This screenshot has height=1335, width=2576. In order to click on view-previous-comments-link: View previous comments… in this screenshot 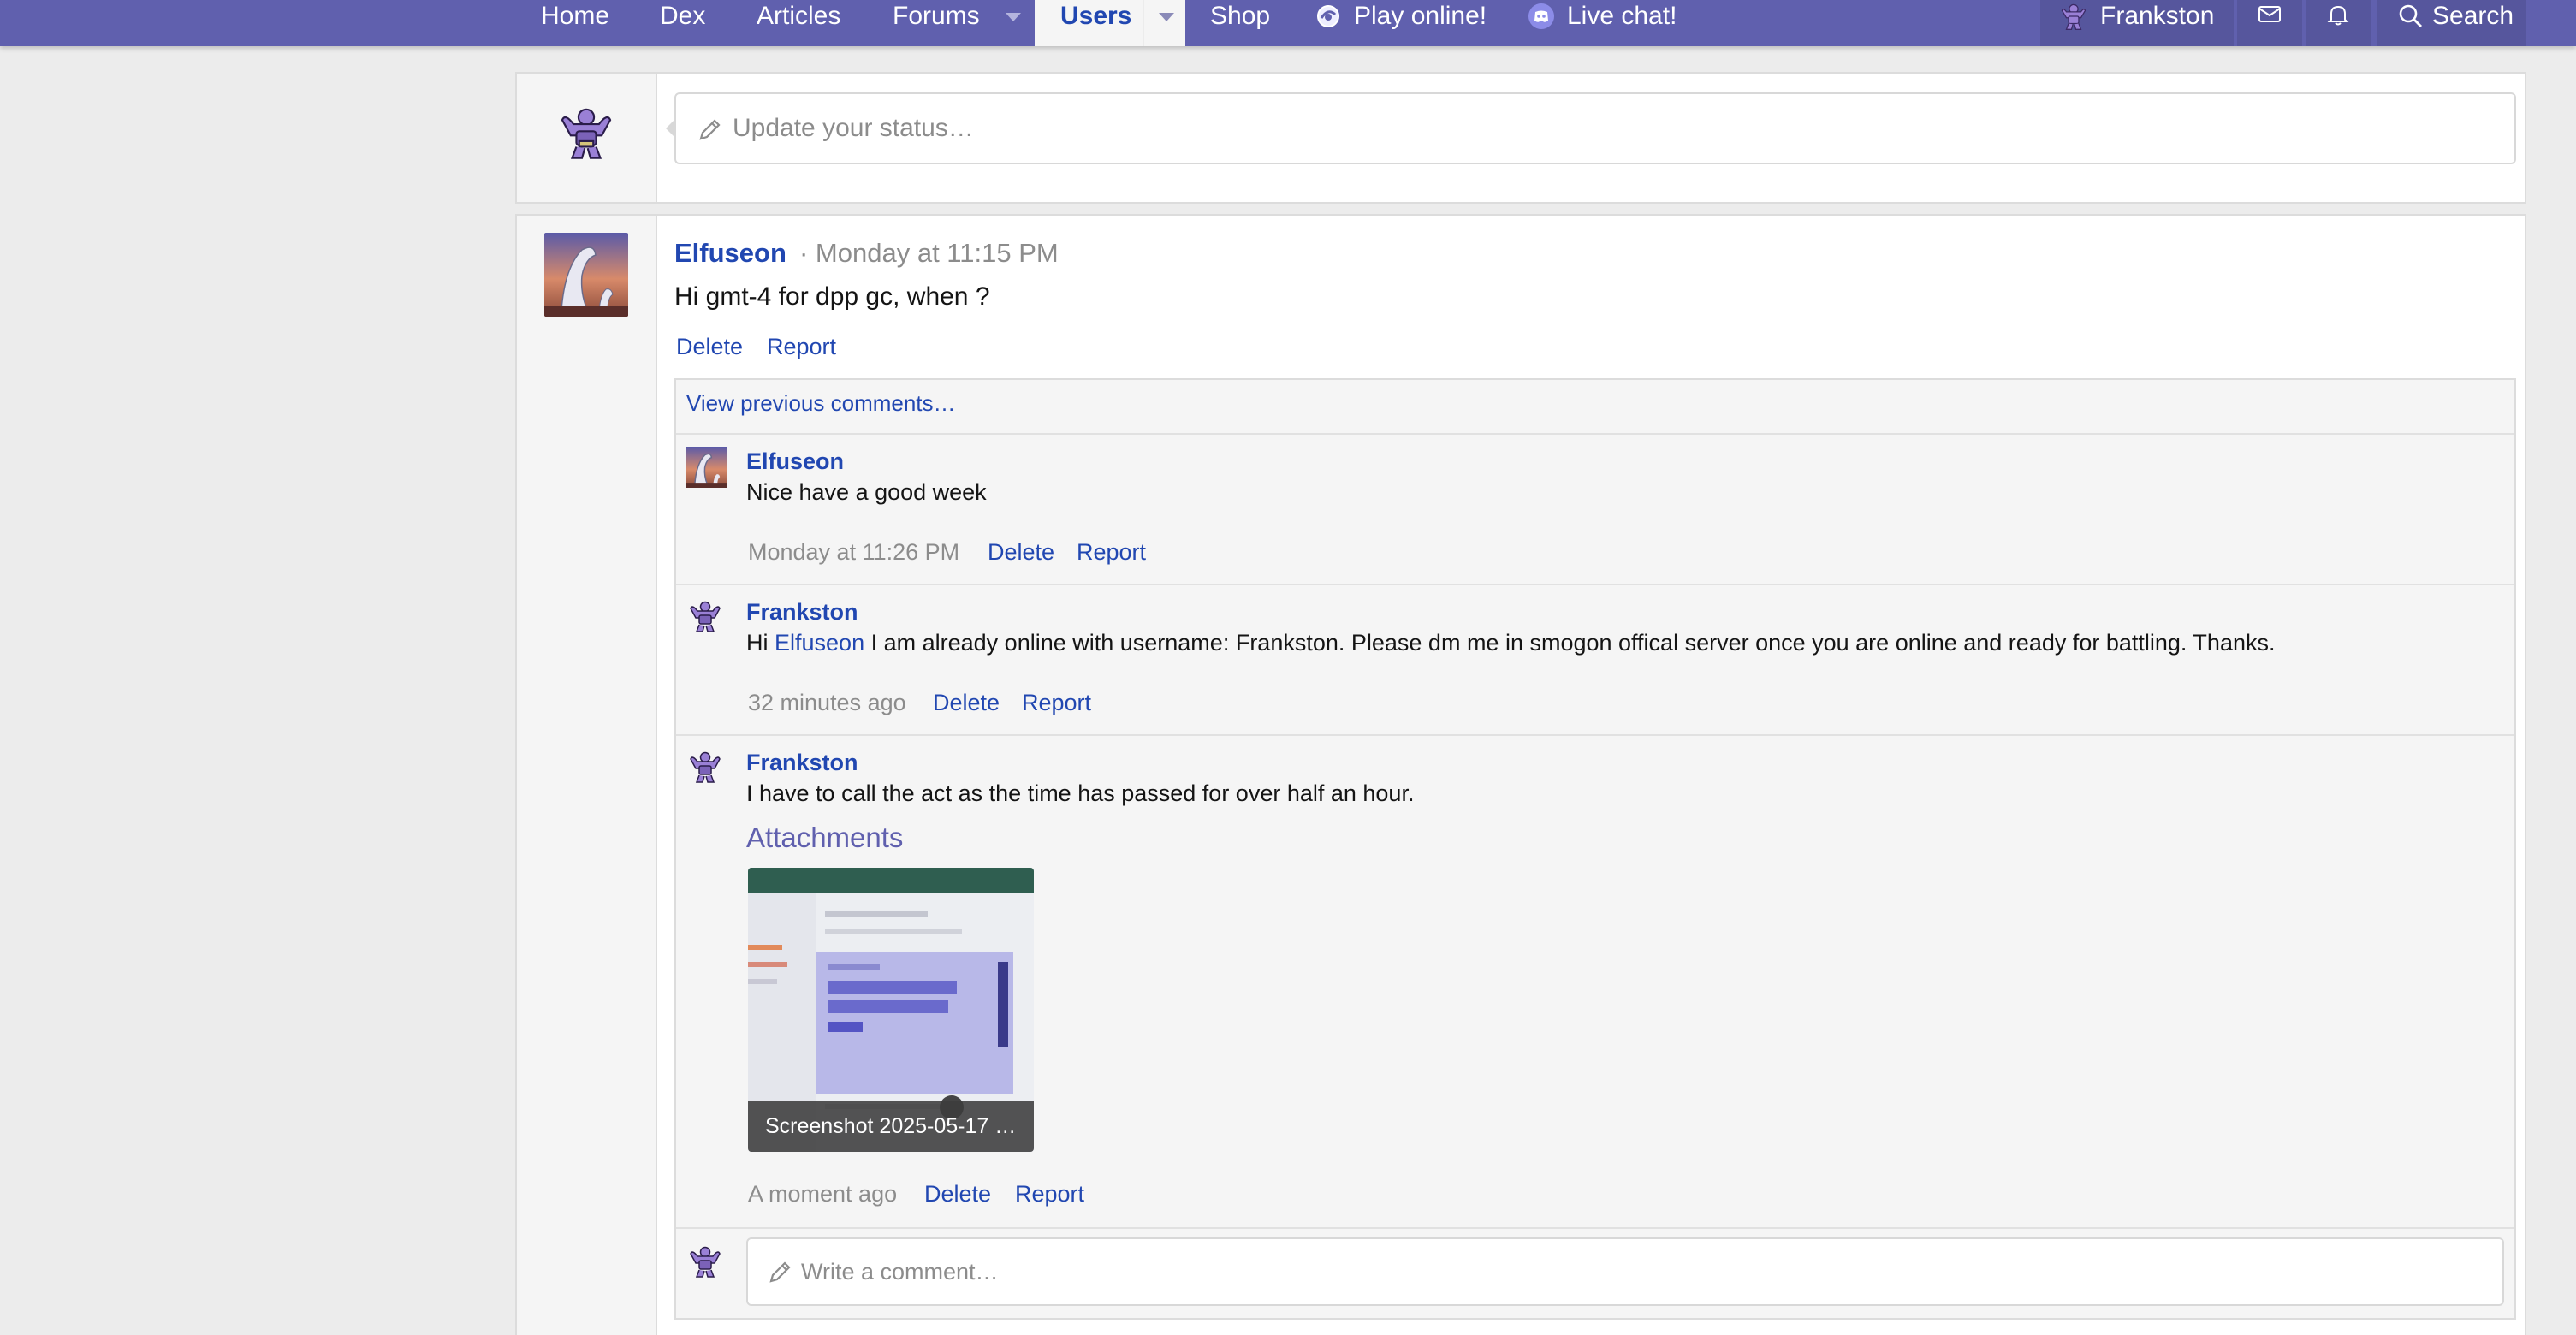, I will do `click(821, 403)`.